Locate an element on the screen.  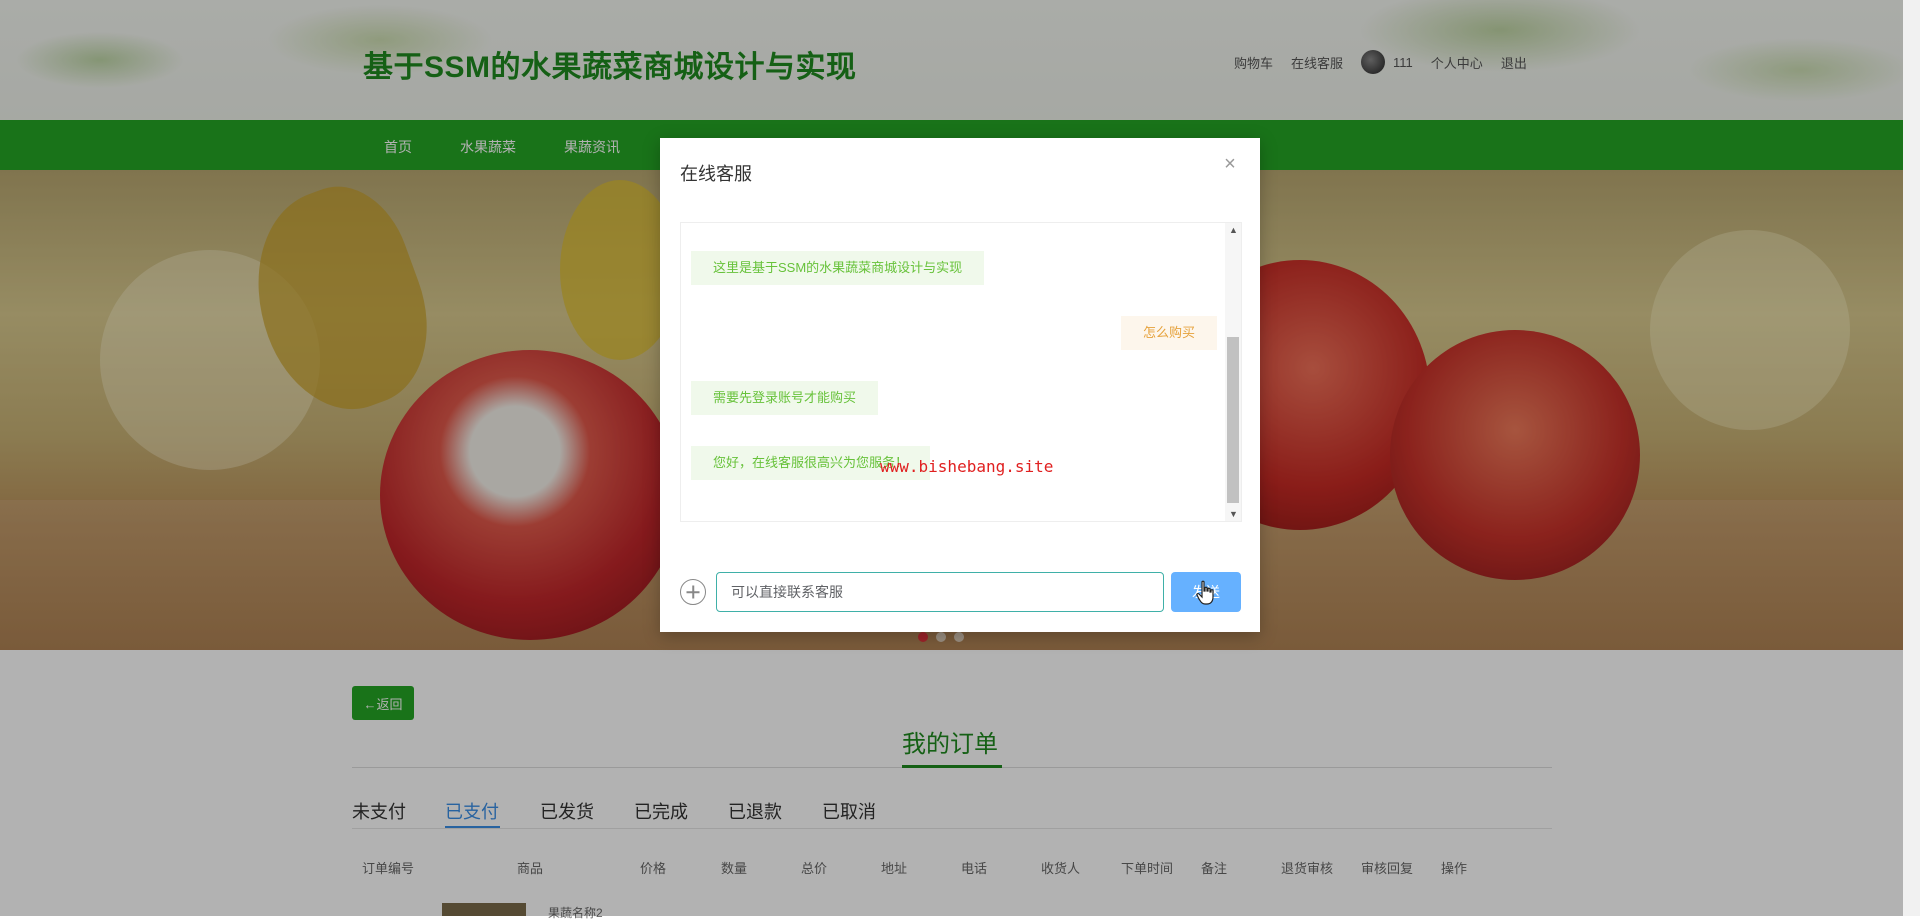
watermark-text: www.bishebang.site is located at coordinates (967, 466).